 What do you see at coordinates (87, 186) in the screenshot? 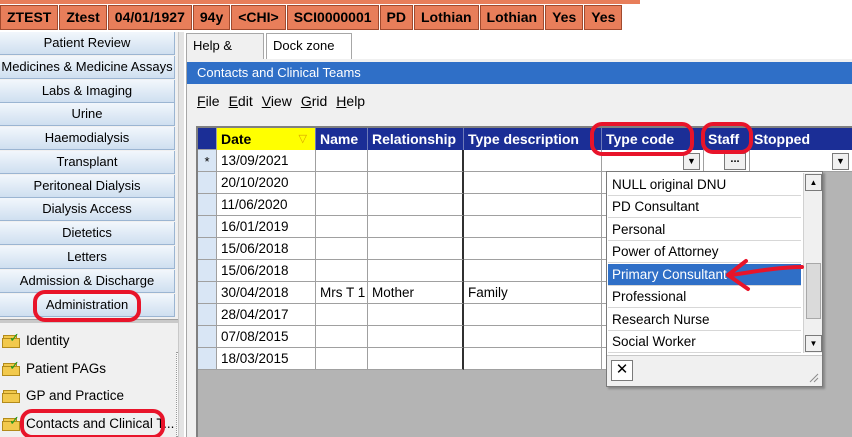
I see `nav-peritoneal-dialysis: Peritoneal Dialysis` at bounding box center [87, 186].